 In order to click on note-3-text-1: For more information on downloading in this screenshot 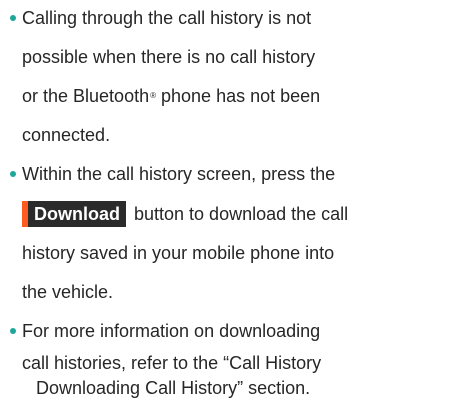, I will do `click(171, 331)`.